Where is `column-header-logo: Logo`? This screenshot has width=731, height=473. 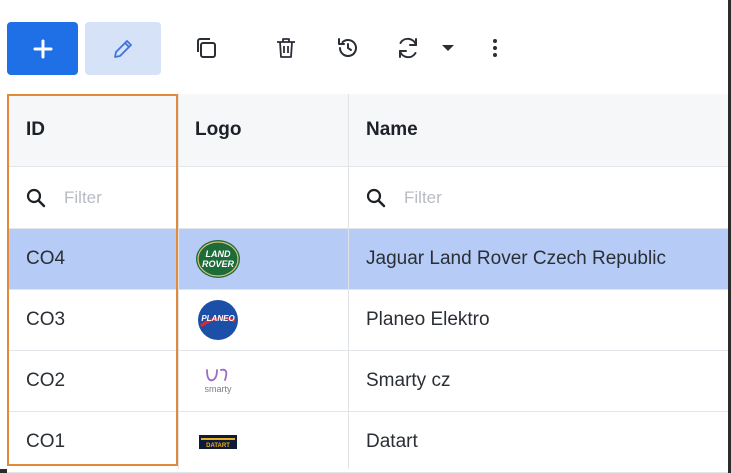 column-header-logo: Logo is located at coordinates (263, 130).